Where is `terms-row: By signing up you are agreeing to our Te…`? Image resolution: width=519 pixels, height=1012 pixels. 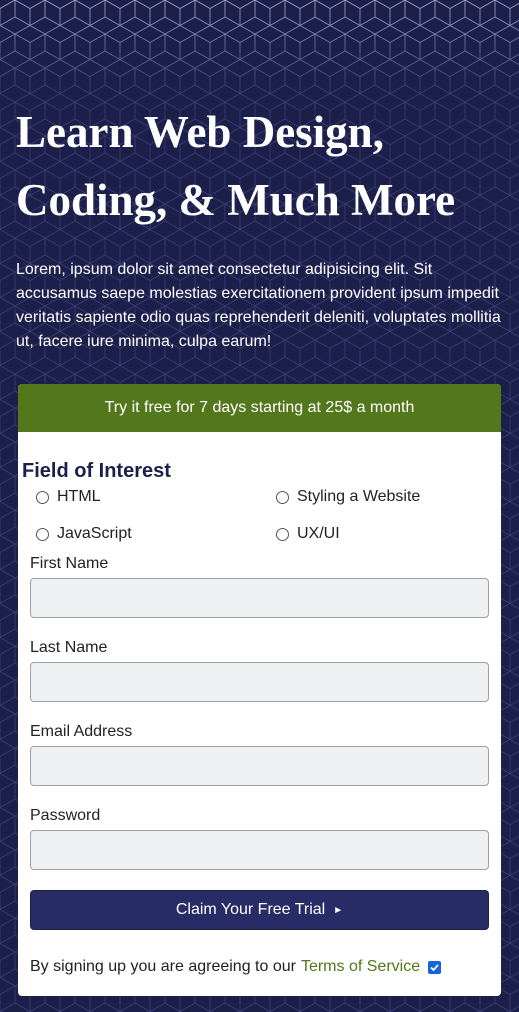
terms-row: By signing up you are agreeing to our Te… is located at coordinates (265, 967).